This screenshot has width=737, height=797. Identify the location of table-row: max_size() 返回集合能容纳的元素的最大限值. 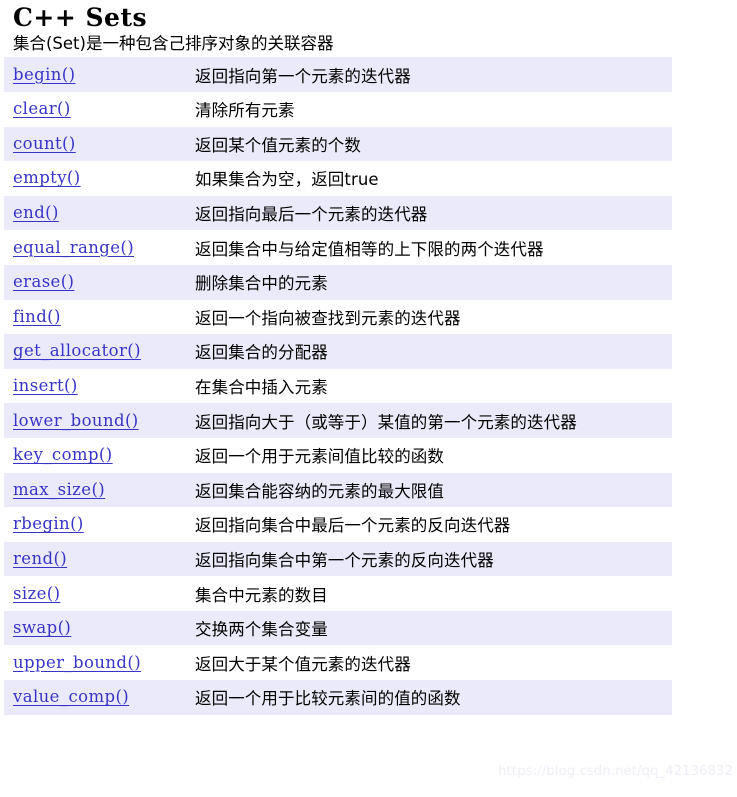
(338, 490).